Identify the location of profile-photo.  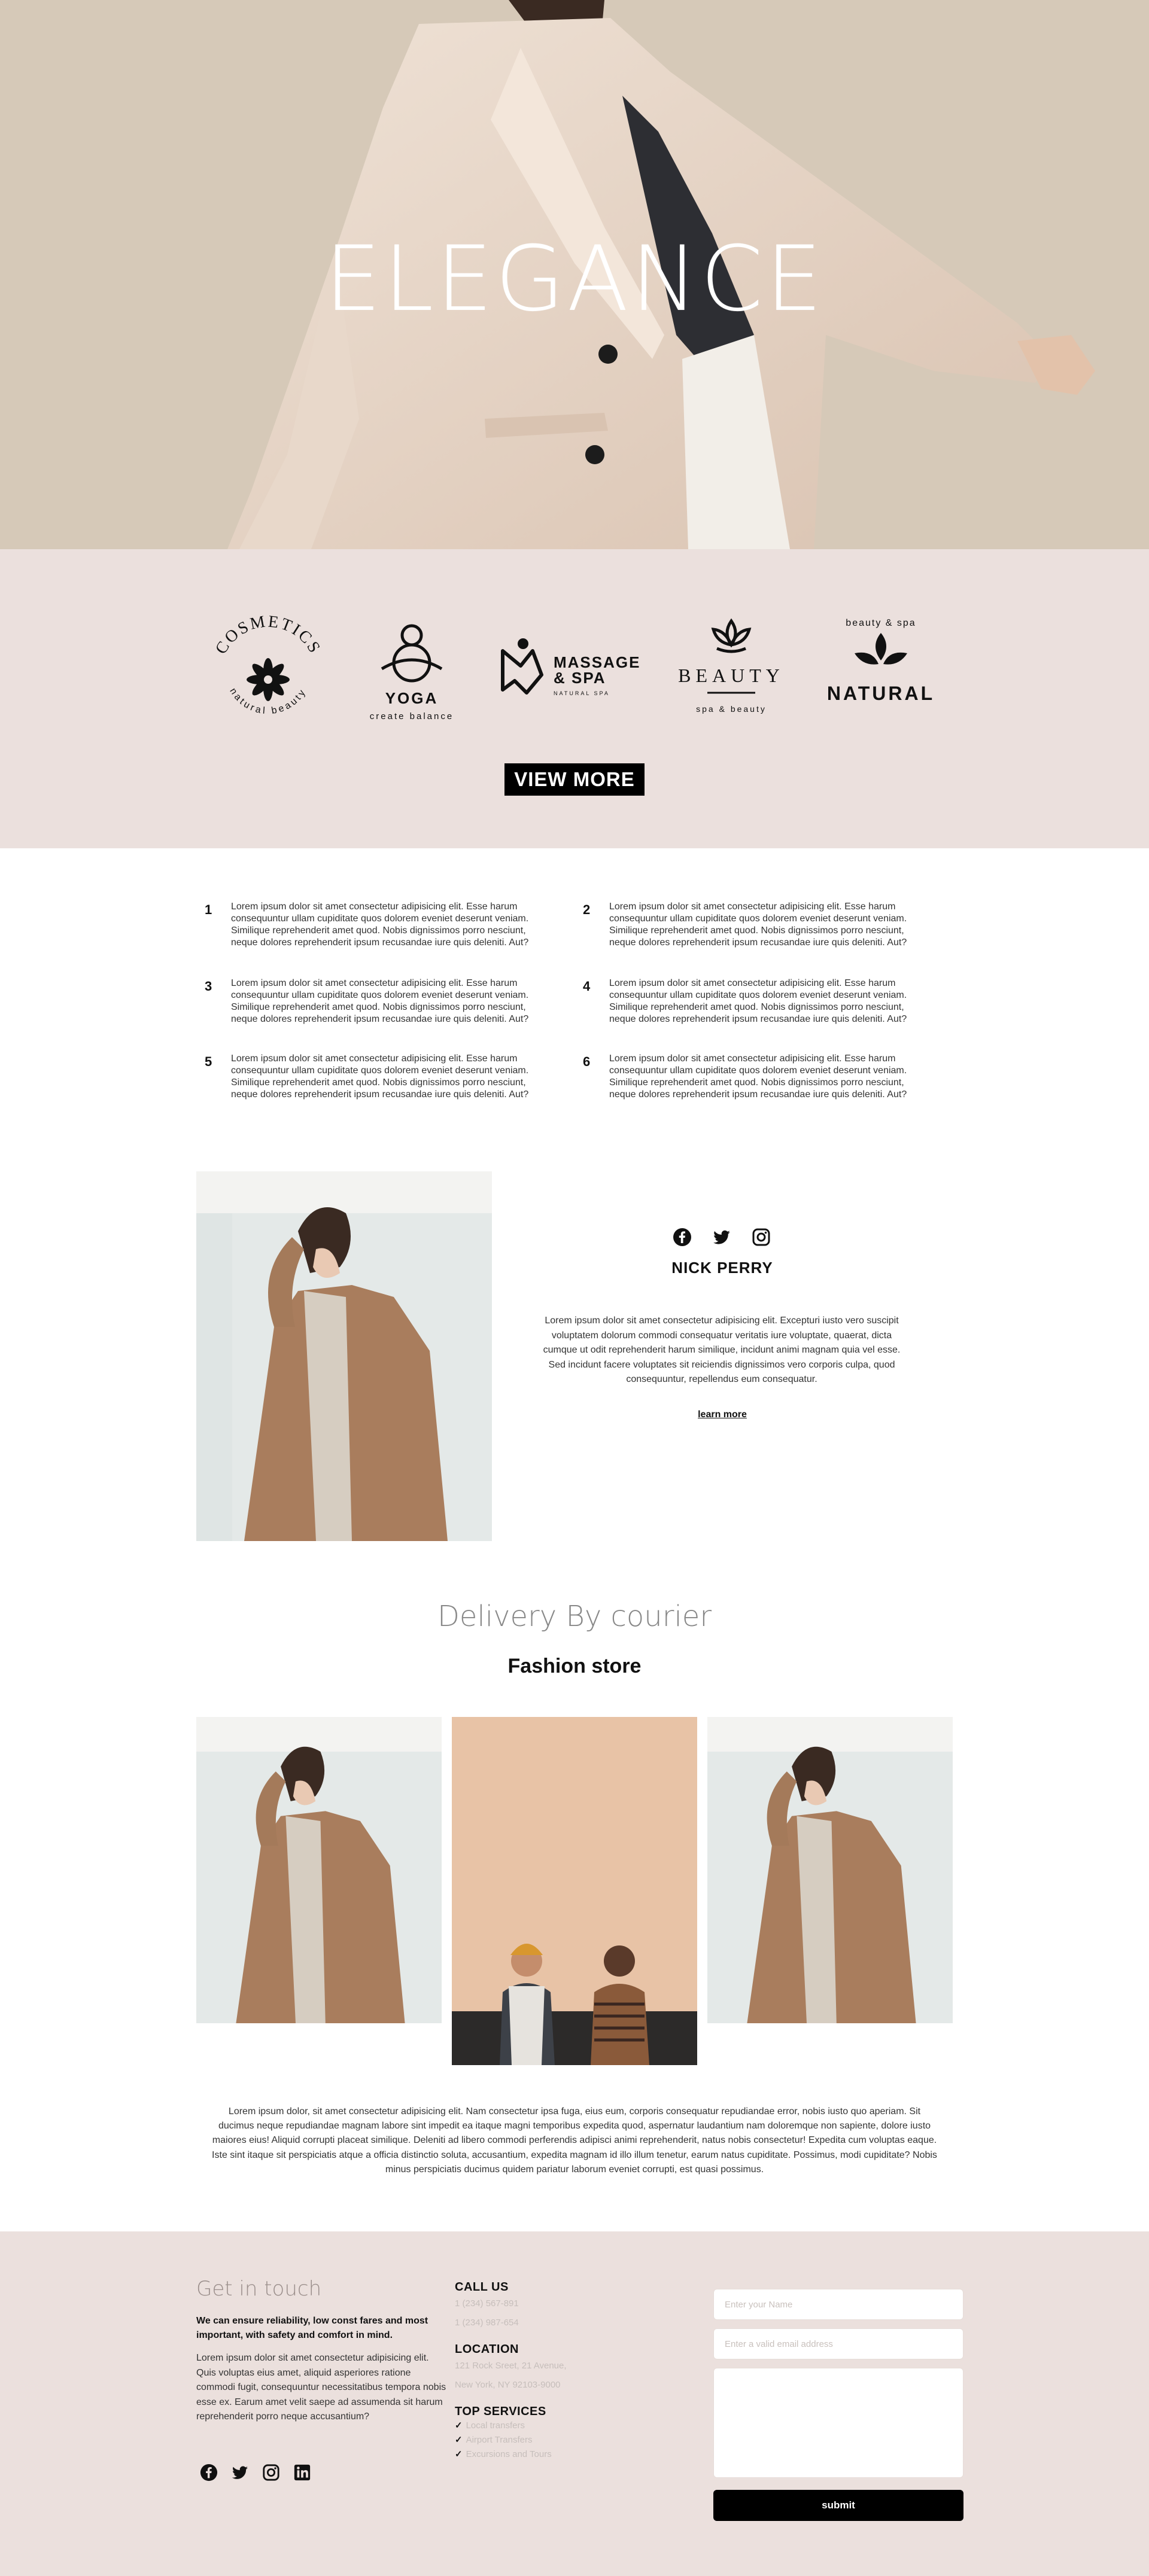
(344, 1356).